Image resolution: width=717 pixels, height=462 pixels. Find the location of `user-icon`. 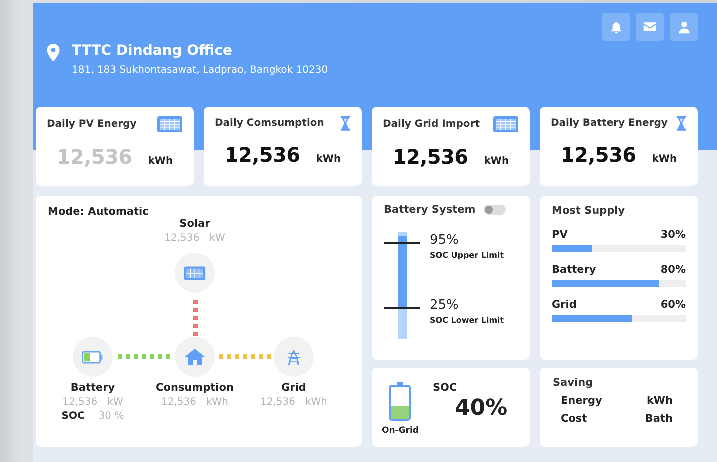

user-icon is located at coordinates (684, 27).